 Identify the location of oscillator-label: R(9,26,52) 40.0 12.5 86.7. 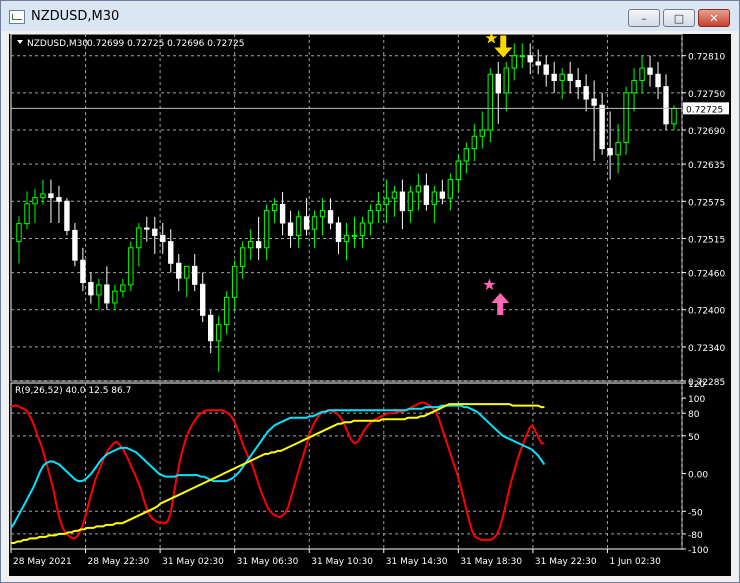
(73, 391).